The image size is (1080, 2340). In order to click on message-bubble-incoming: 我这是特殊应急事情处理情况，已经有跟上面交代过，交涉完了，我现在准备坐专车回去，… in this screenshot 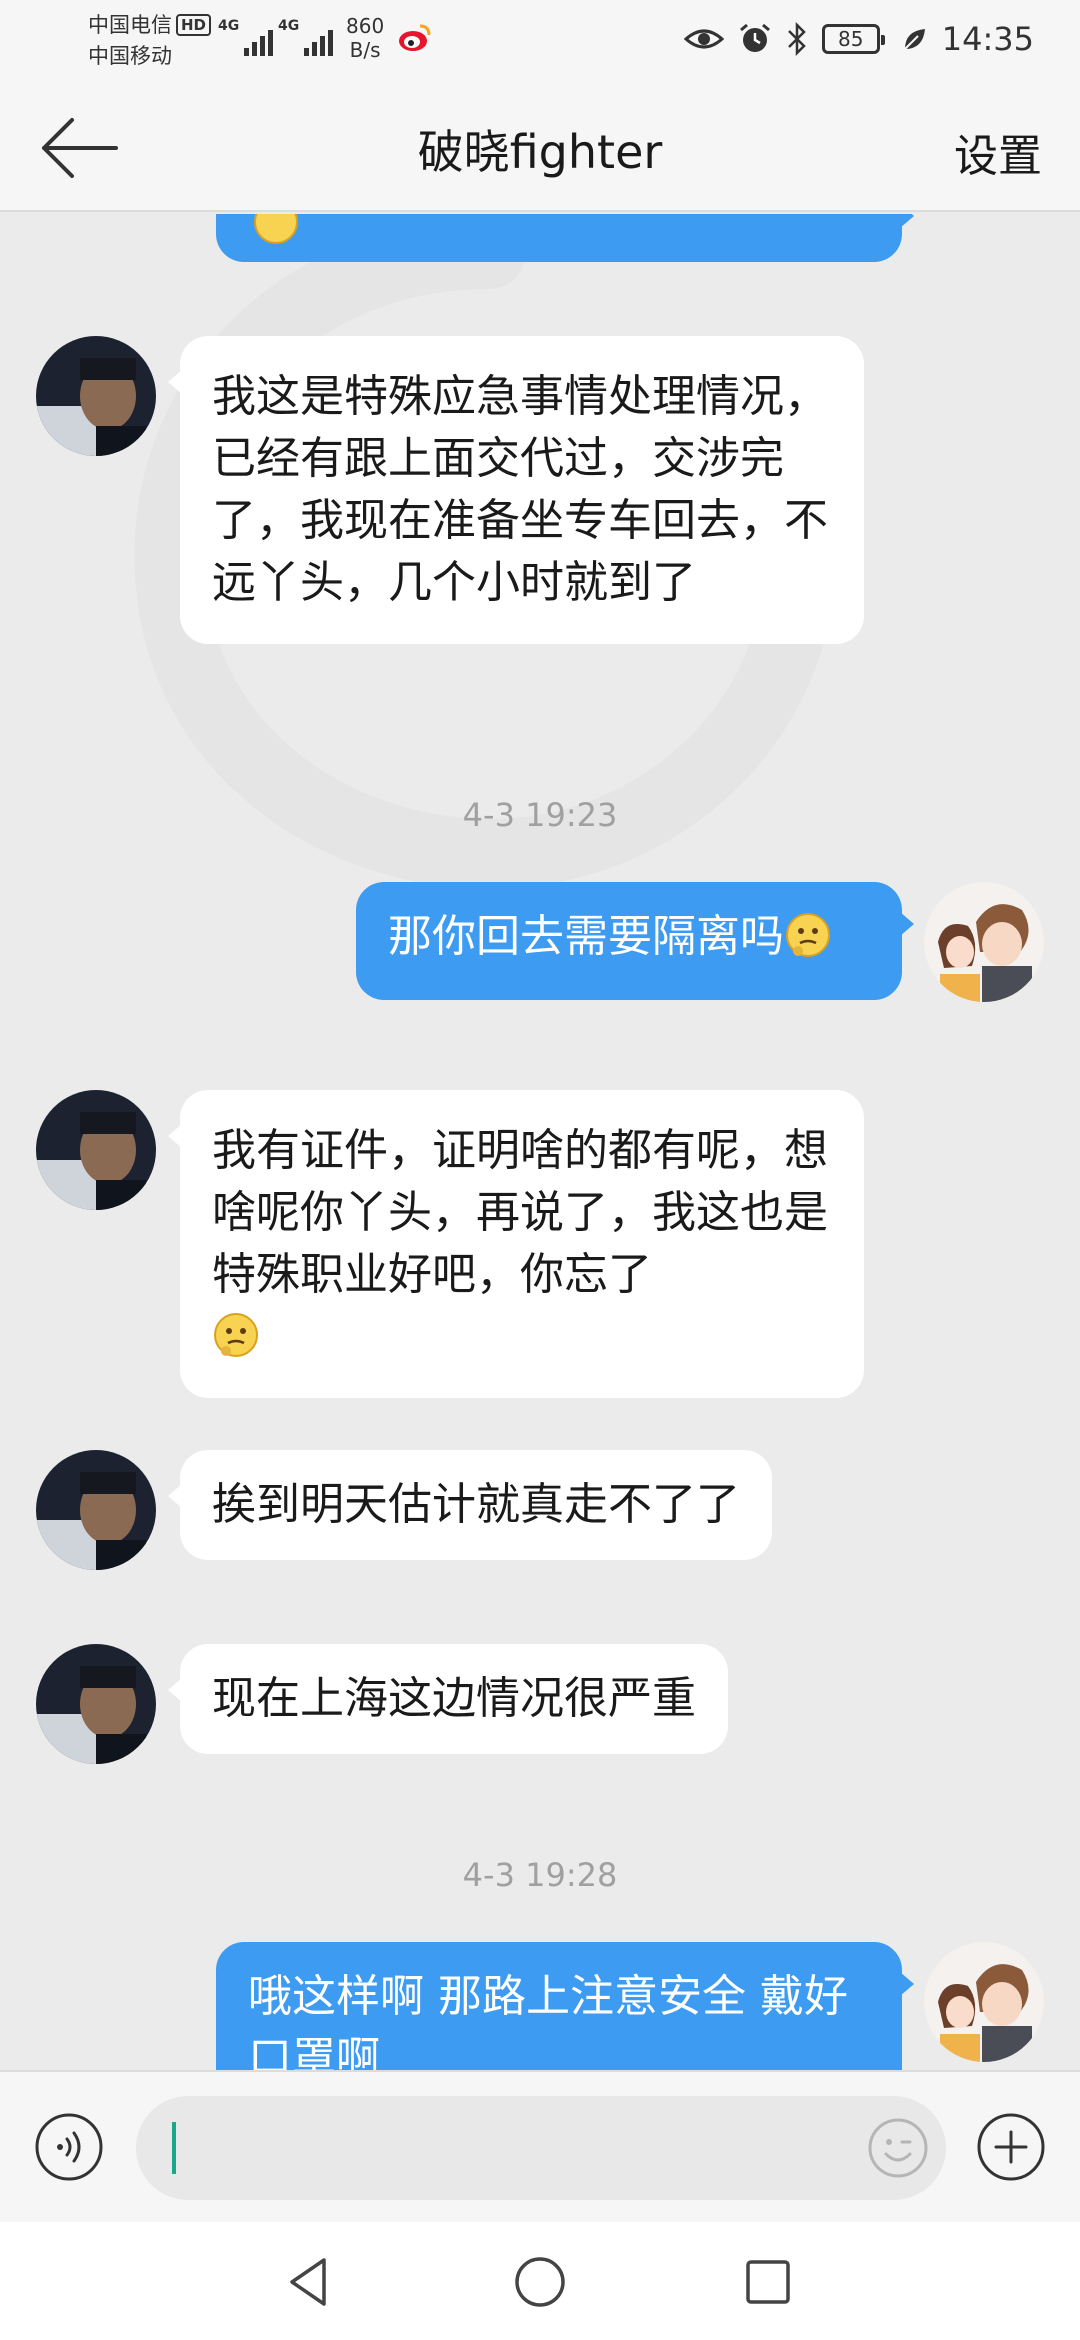, I will do `click(516, 490)`.